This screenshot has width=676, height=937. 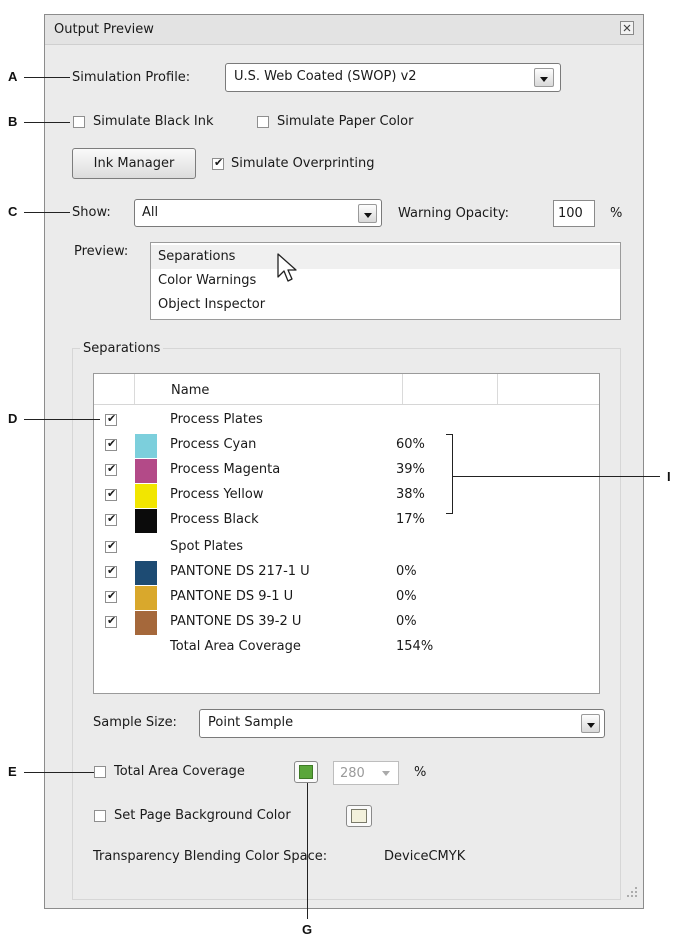 I want to click on panel-title: Output Preview, so click(x=104, y=29).